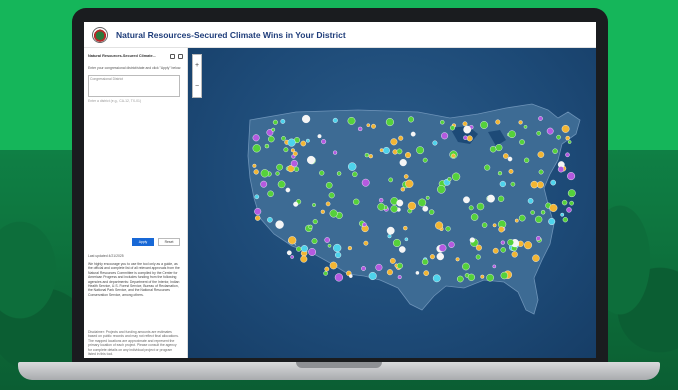  Describe the element at coordinates (197, 86) in the screenshot. I see `zoom-out-button: −` at that location.